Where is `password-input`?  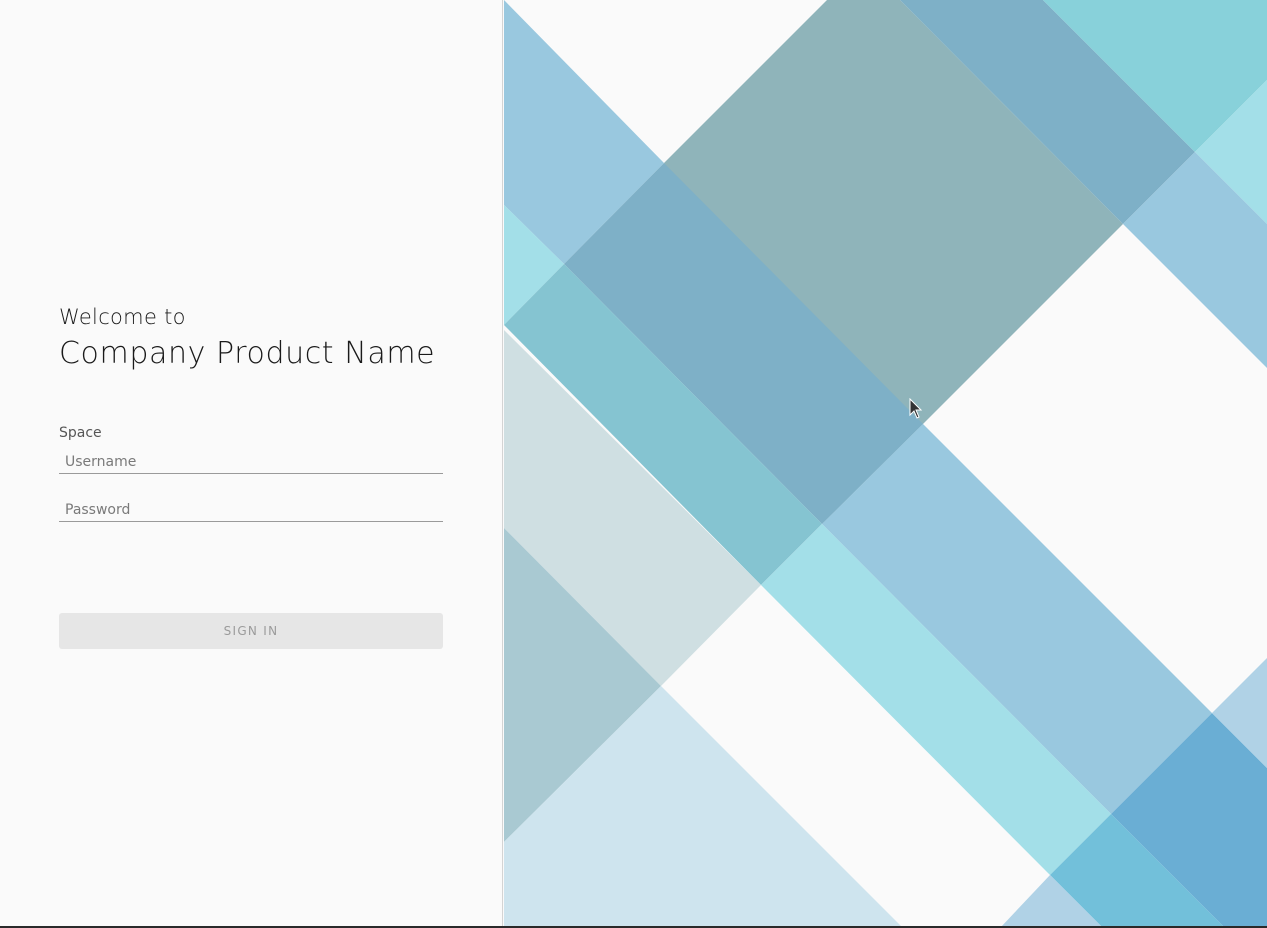 password-input is located at coordinates (251, 510).